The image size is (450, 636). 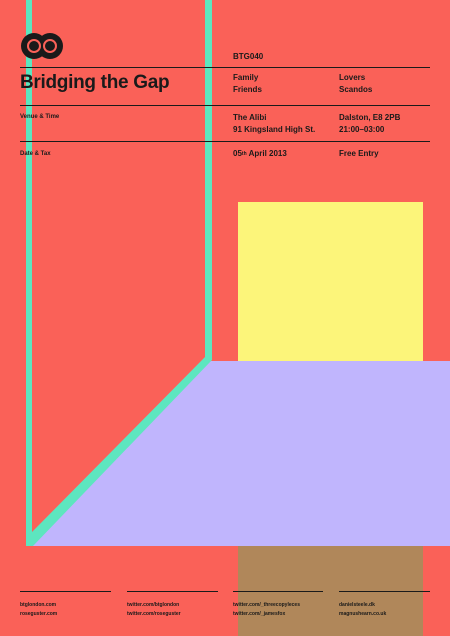 I want to click on date-day: 05, so click(x=237, y=153).